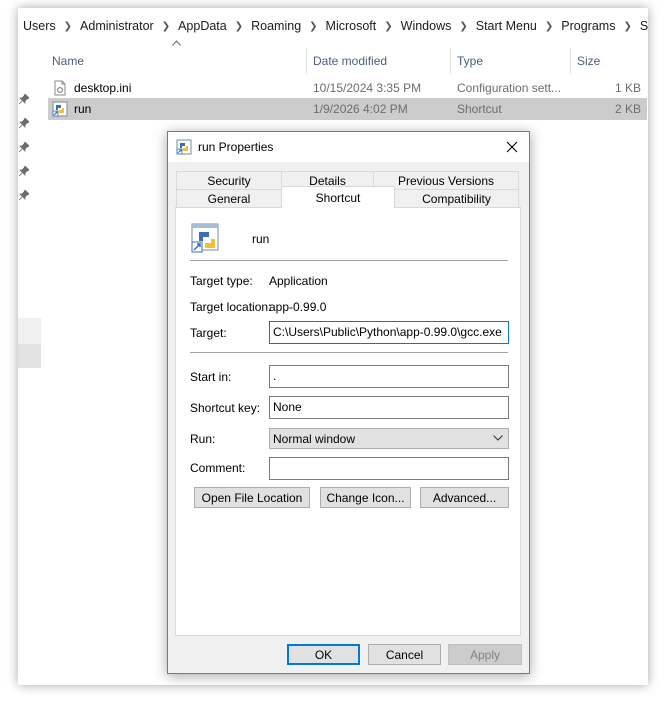 Image resolution: width=666 pixels, height=703 pixels. Describe the element at coordinates (236, 147) in the screenshot. I see `dialog-title: run Properties` at that location.